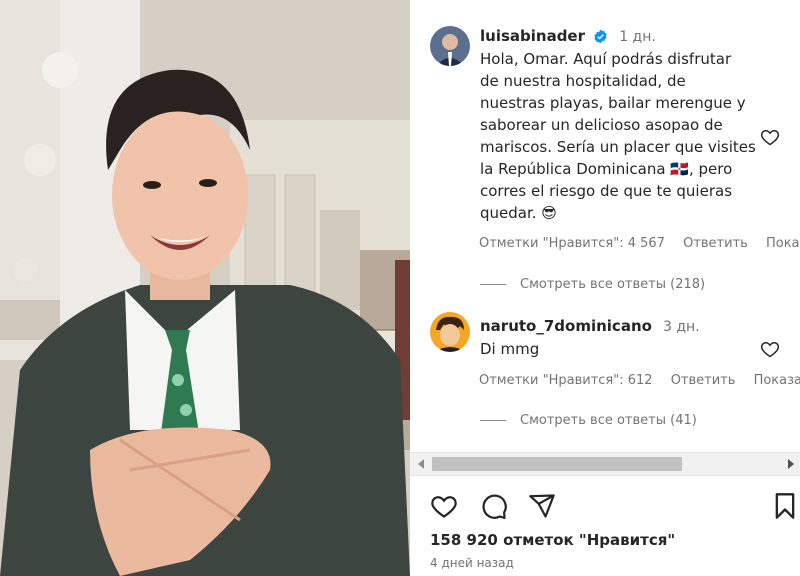 The width and height of the screenshot is (800, 576). What do you see at coordinates (472, 563) in the screenshot?
I see `post-timestamp: 4 дней назад` at bounding box center [472, 563].